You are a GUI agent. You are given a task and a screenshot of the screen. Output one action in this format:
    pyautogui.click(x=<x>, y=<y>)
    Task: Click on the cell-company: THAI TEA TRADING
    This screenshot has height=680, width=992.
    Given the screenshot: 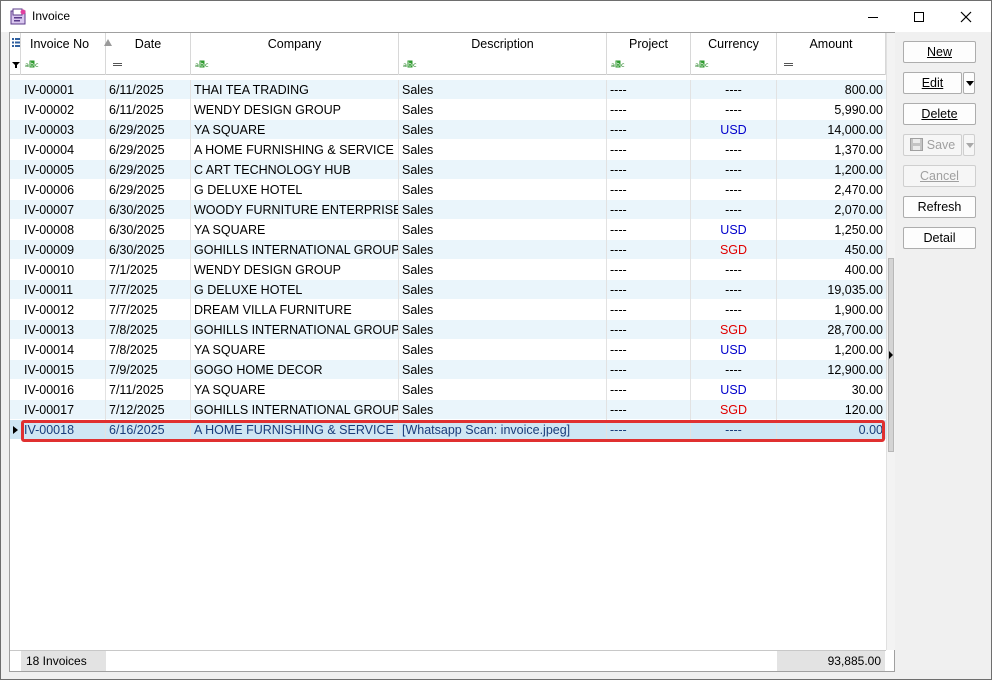 What is the action you would take?
    pyautogui.click(x=295, y=90)
    